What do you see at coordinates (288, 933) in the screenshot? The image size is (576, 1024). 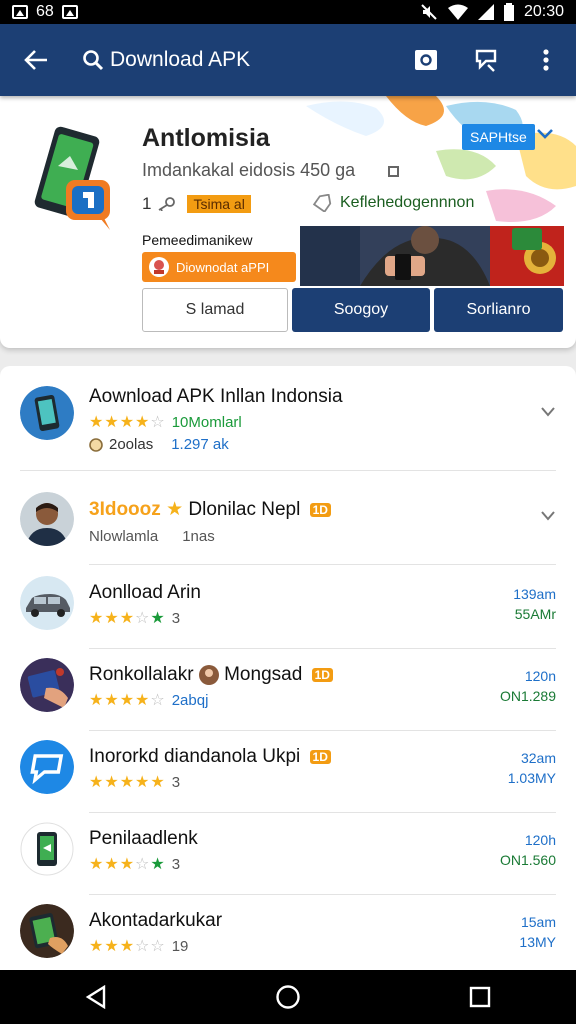 I see `list-item: Akontadarkukar ★ ★ ★ ☆ ☆ 19 15am 13MY` at bounding box center [288, 933].